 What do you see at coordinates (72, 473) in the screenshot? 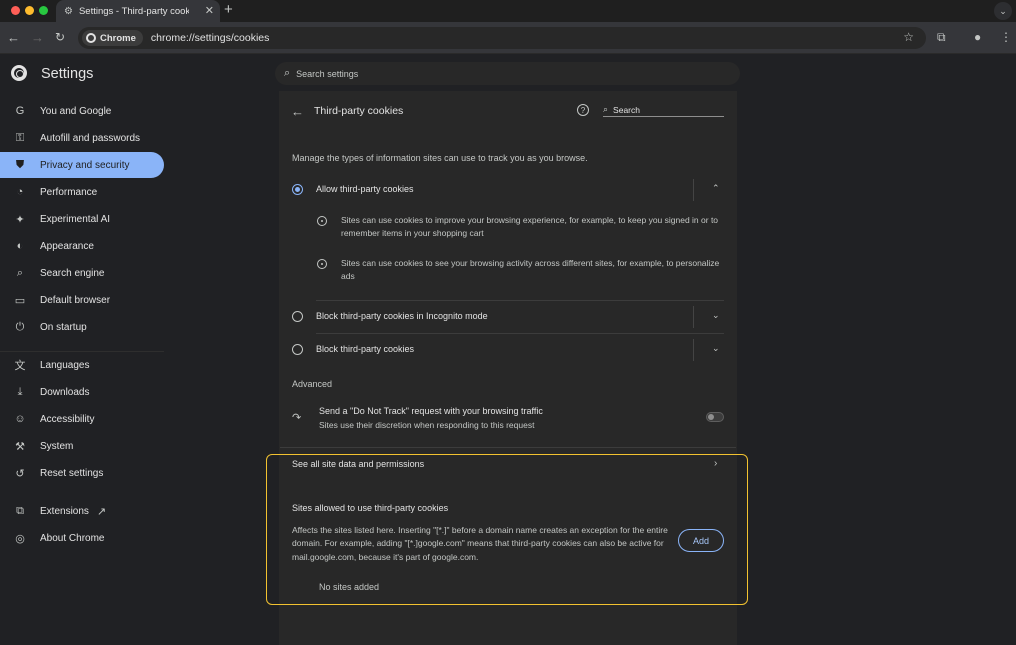
I see `sidebar-item-label: Reset settings` at bounding box center [72, 473].